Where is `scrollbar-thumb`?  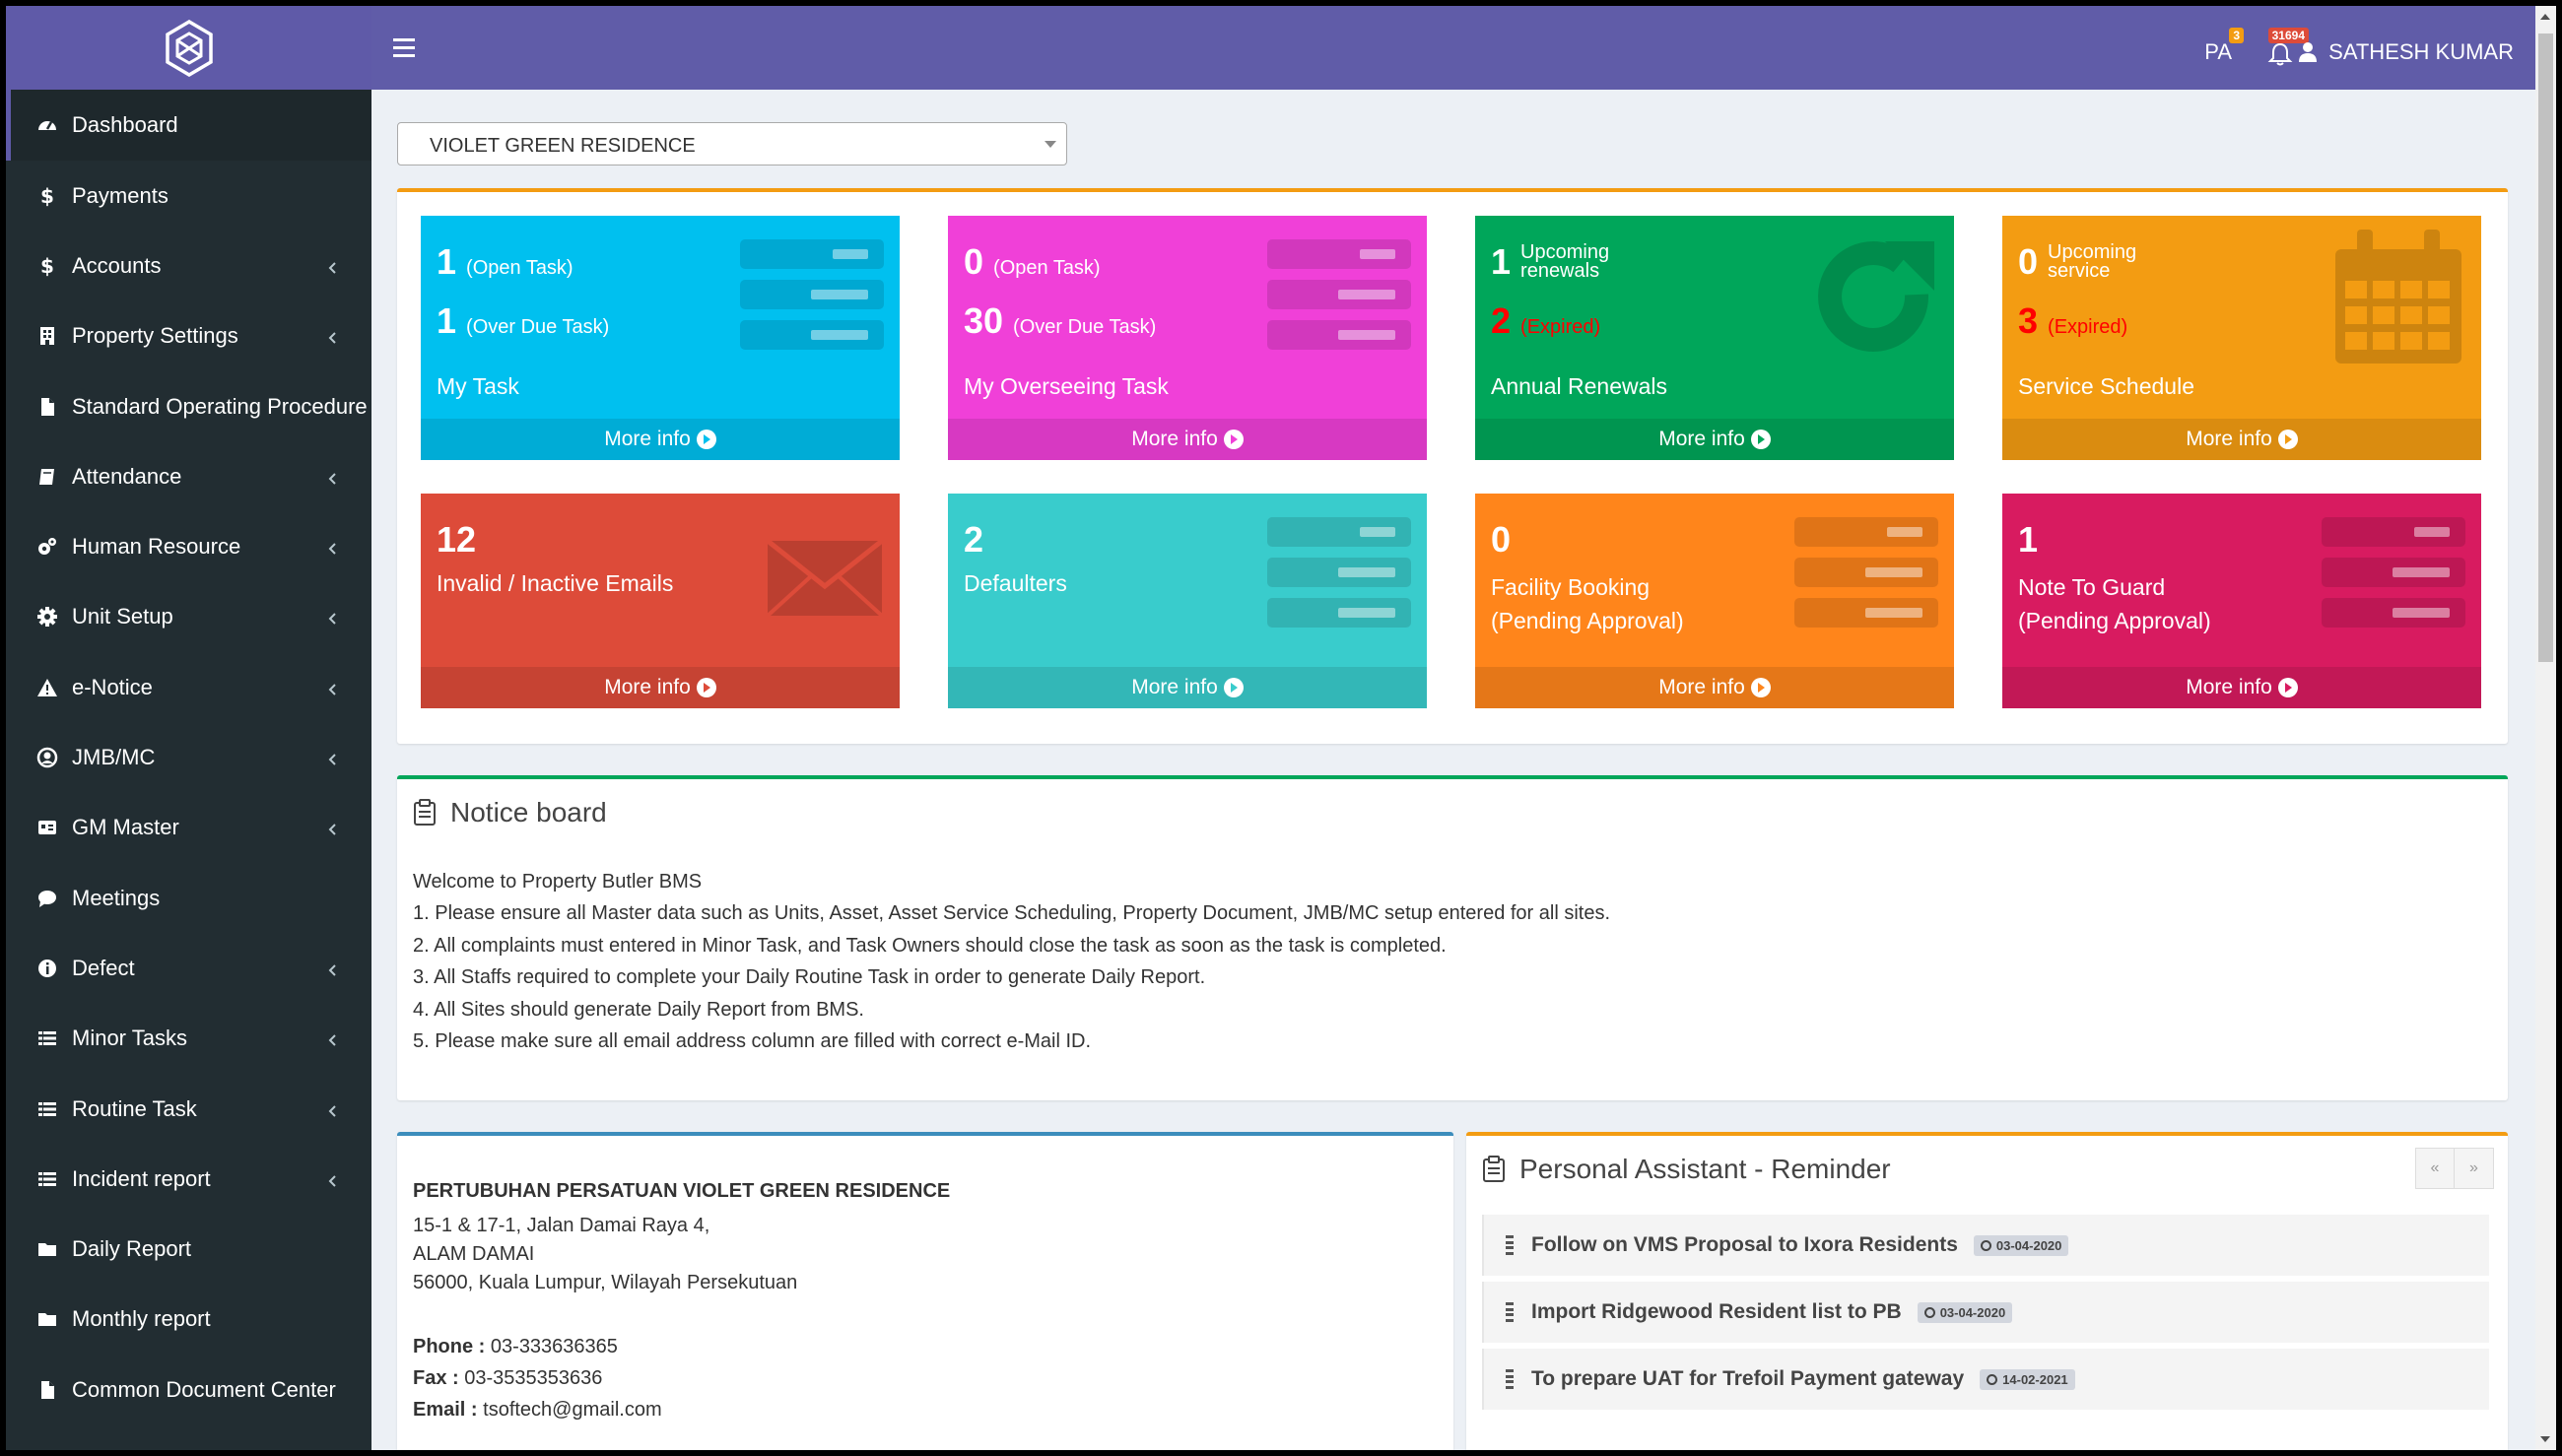 scrollbar-thumb is located at coordinates (2545, 347).